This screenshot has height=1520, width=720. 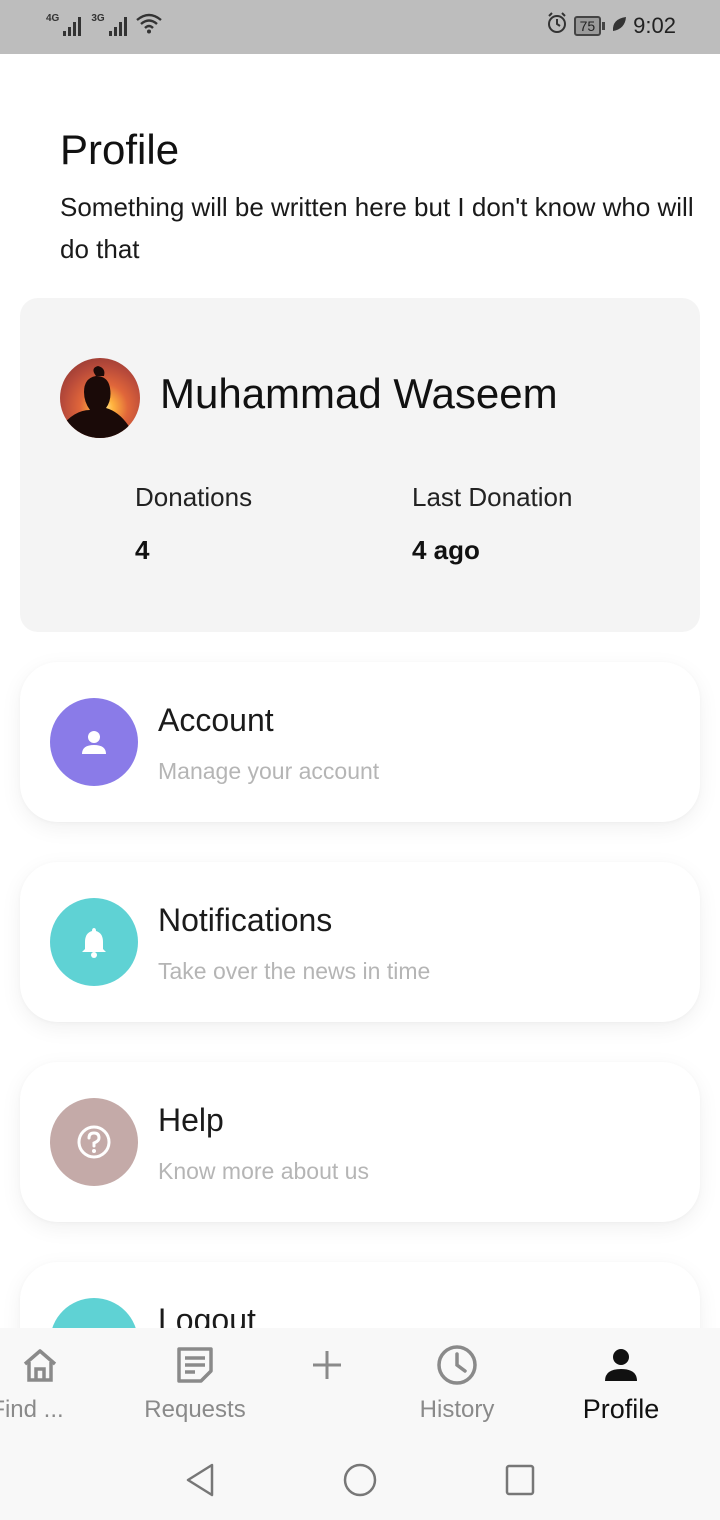 I want to click on nav-label: Profile, so click(x=621, y=1409).